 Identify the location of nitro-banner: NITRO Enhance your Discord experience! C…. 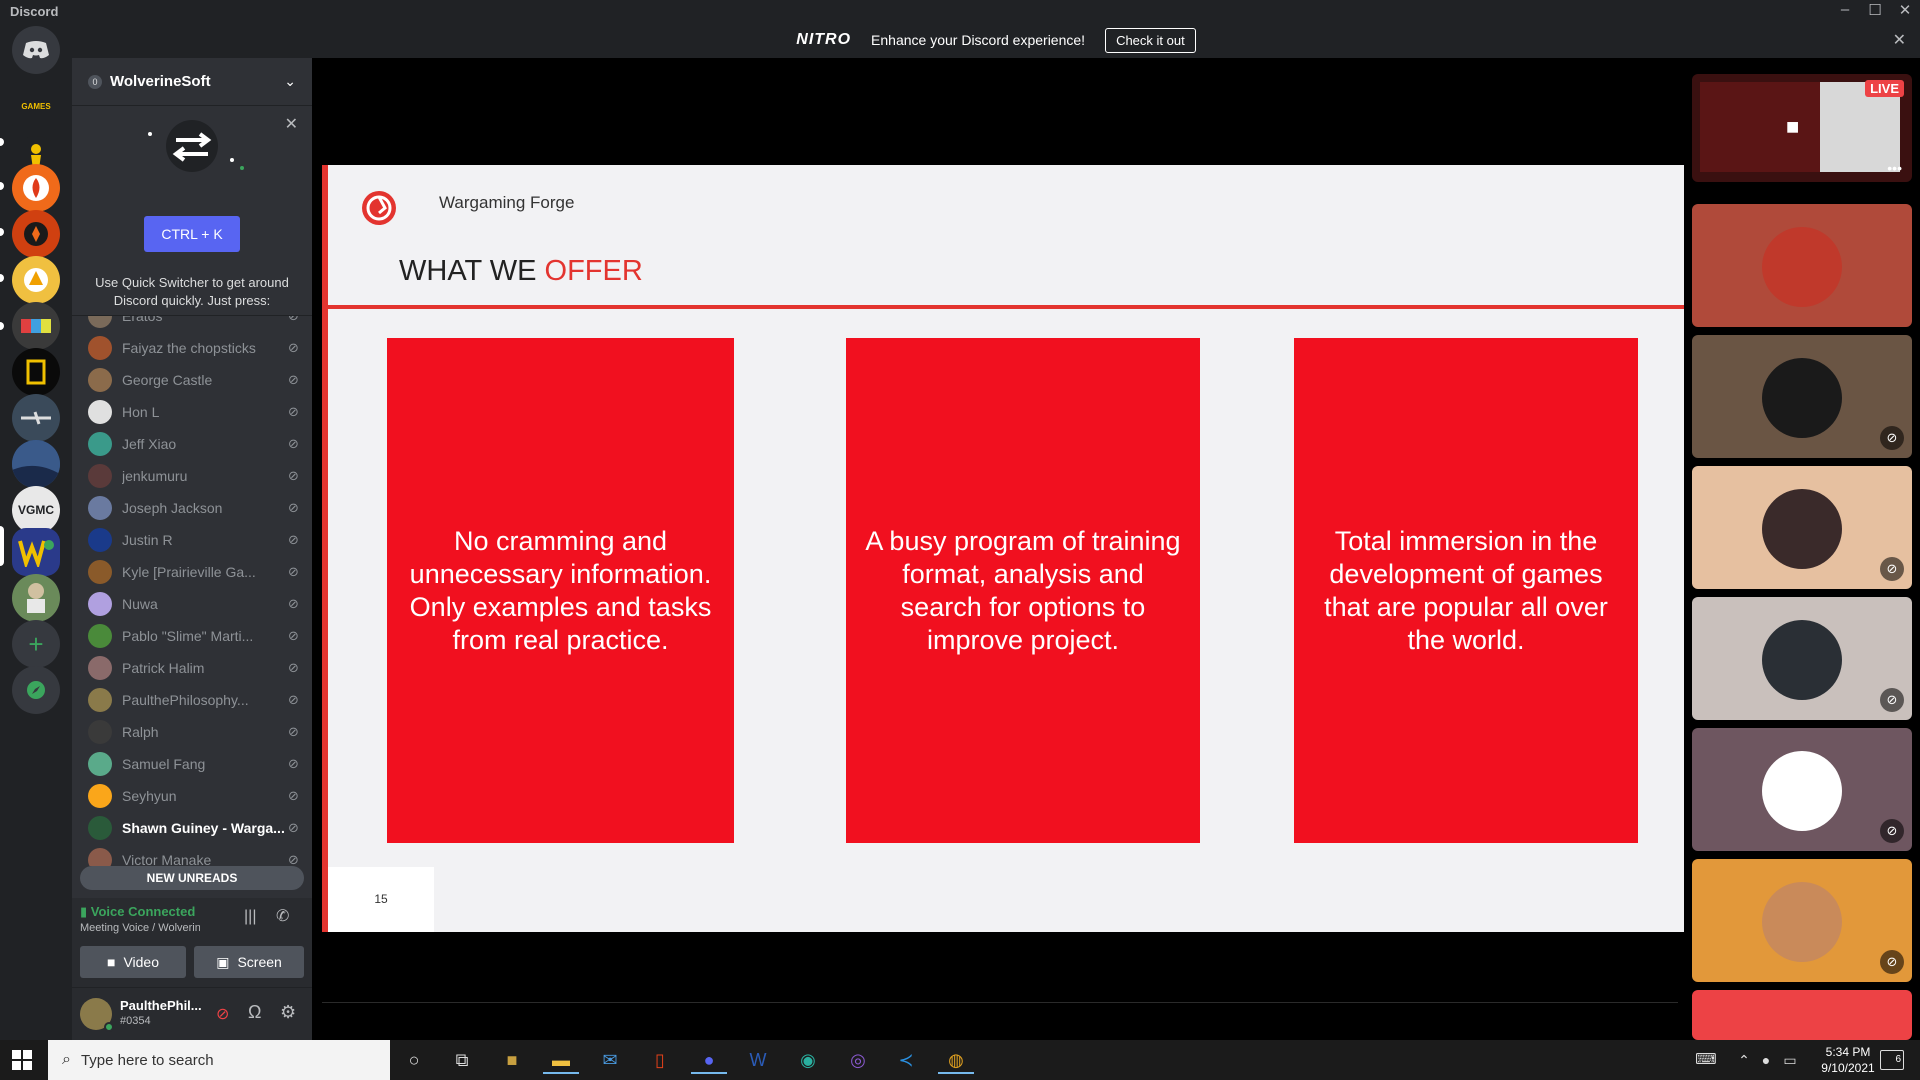
(996, 40).